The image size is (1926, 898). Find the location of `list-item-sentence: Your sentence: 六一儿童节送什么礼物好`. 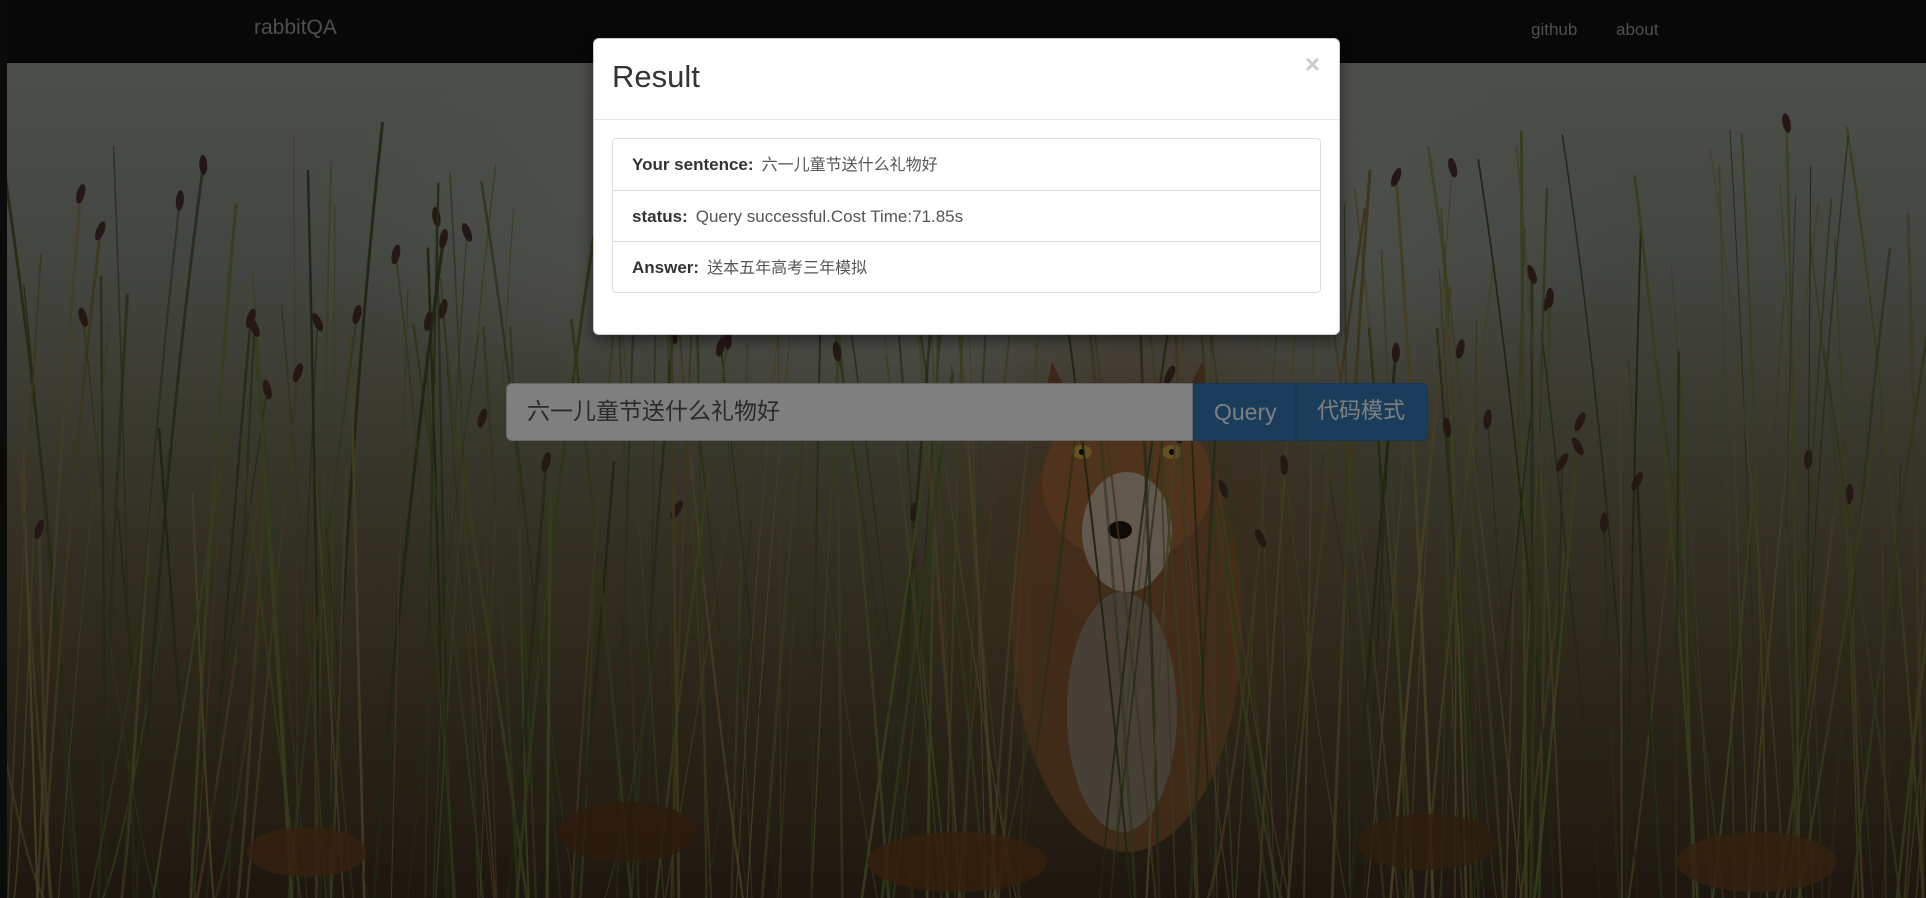

list-item-sentence: Your sentence: 六一儿童节送什么礼物好 is located at coordinates (966, 164).